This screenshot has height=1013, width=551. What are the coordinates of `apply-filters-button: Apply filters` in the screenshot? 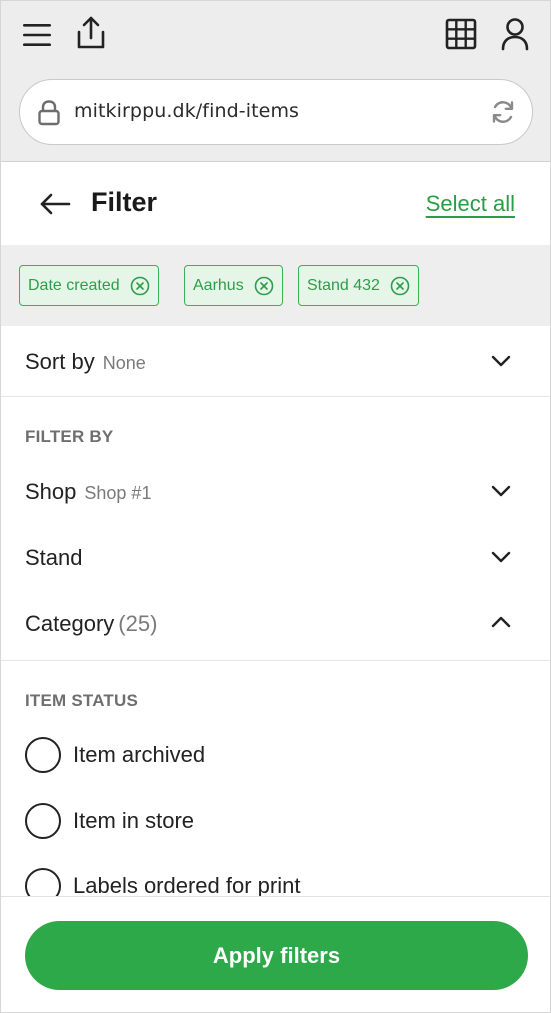 It's located at (276, 955).